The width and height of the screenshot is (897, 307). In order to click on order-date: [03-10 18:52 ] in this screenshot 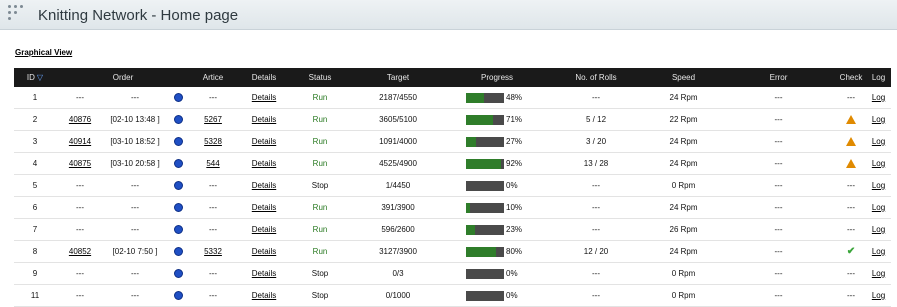, I will do `click(135, 141)`.